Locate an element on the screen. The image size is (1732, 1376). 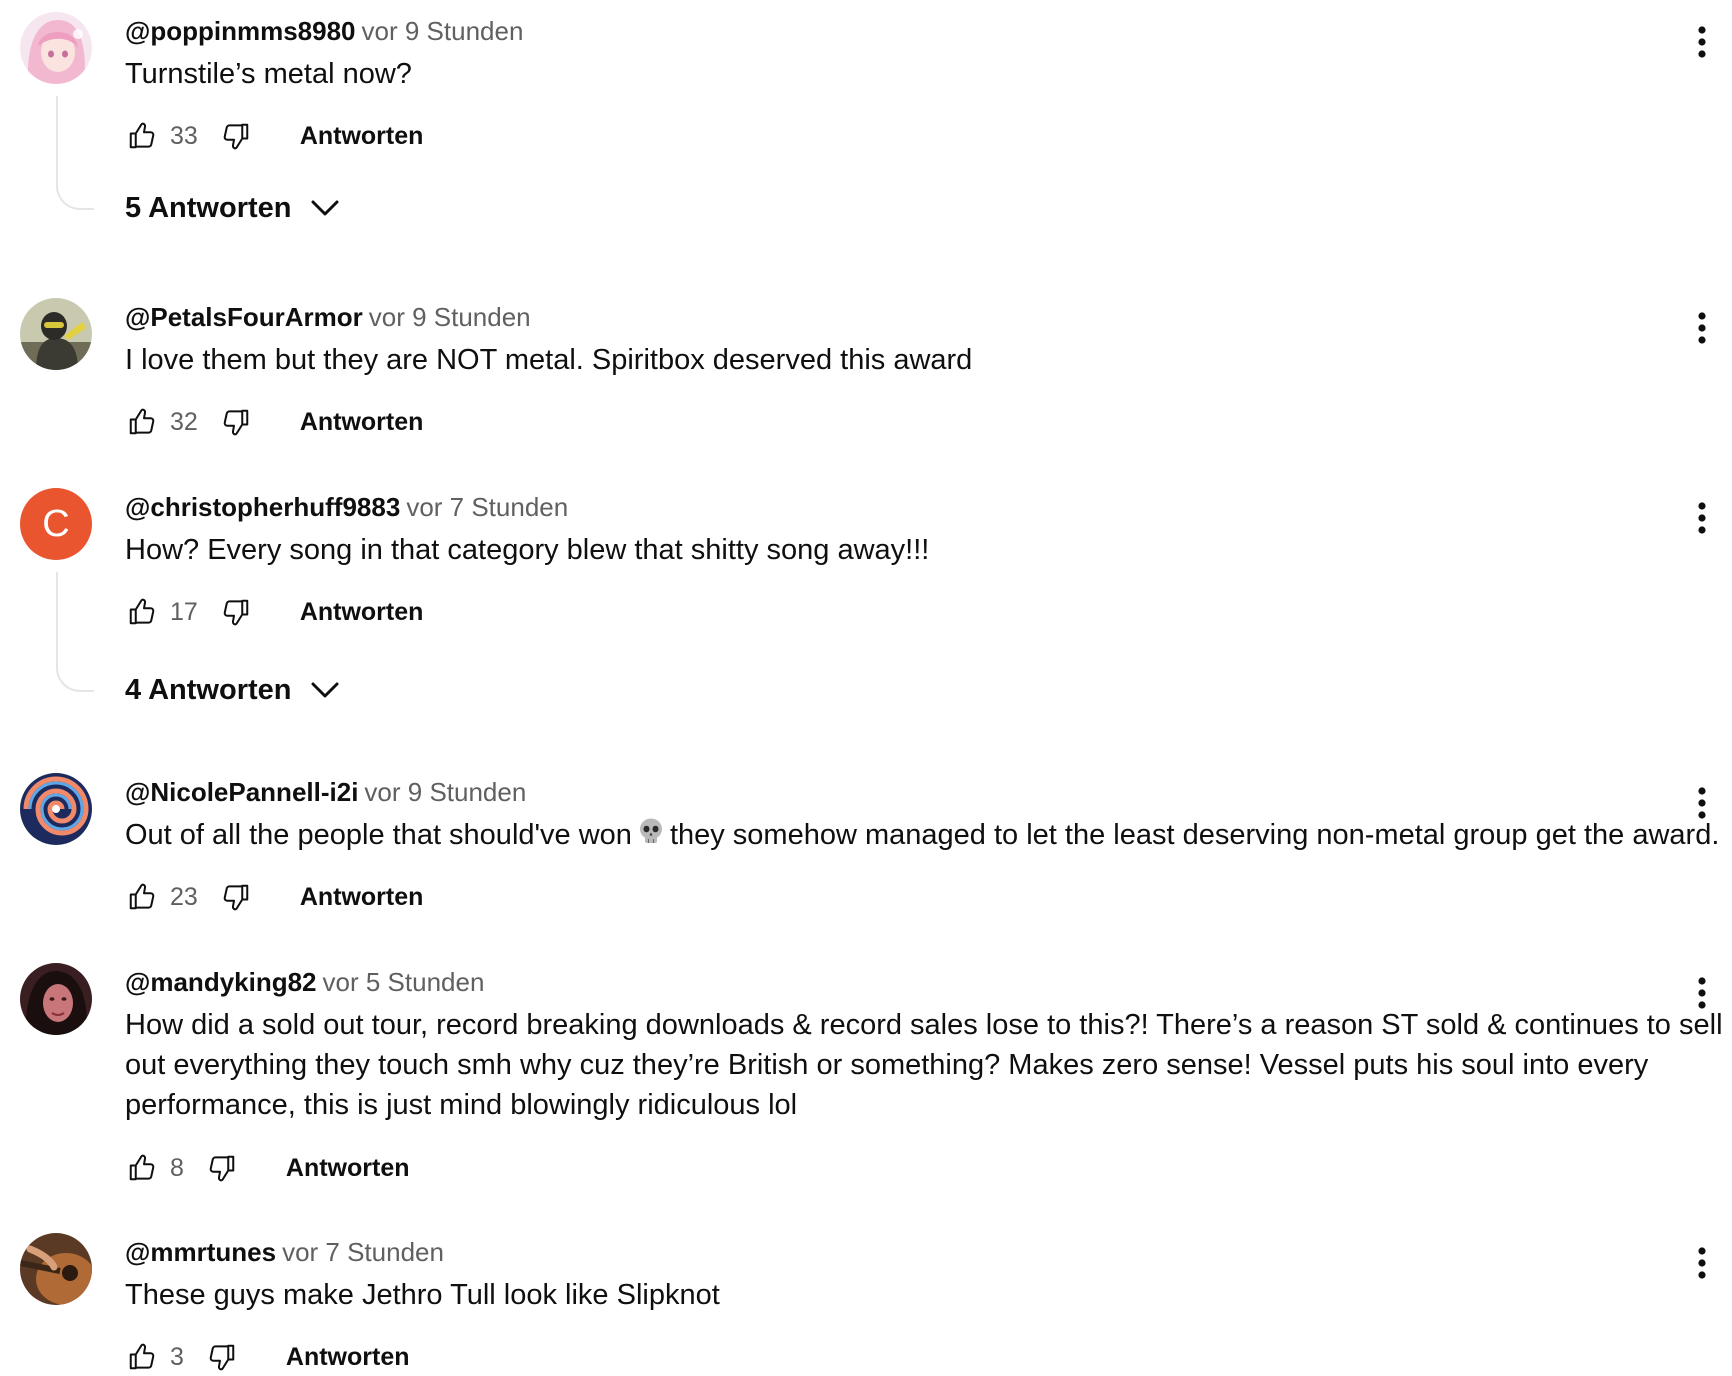
replies-count-label: 5 Antworten is located at coordinates (208, 207).